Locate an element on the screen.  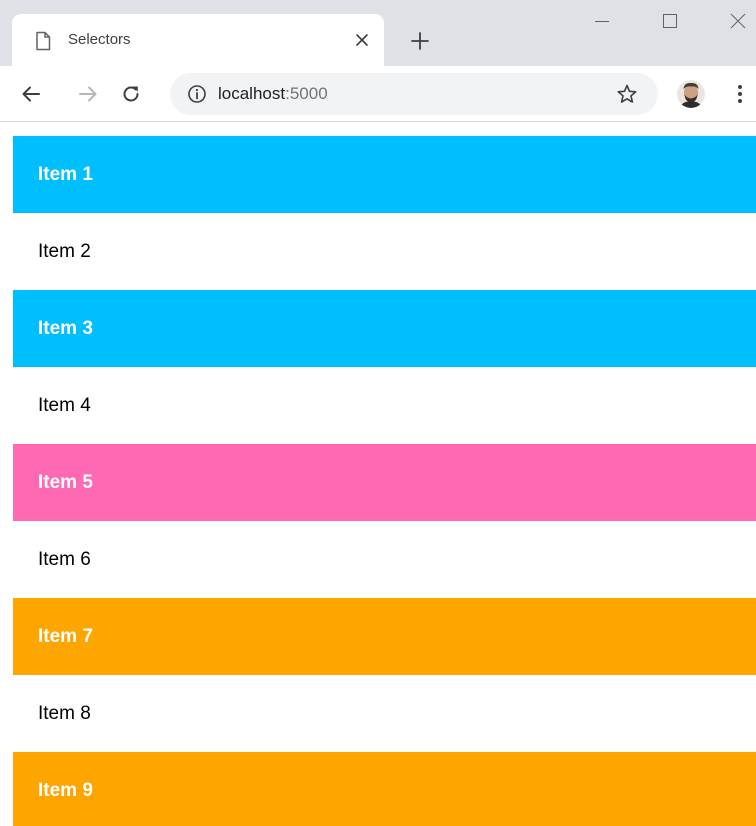
list-item: Item 8 is located at coordinates (384, 713).